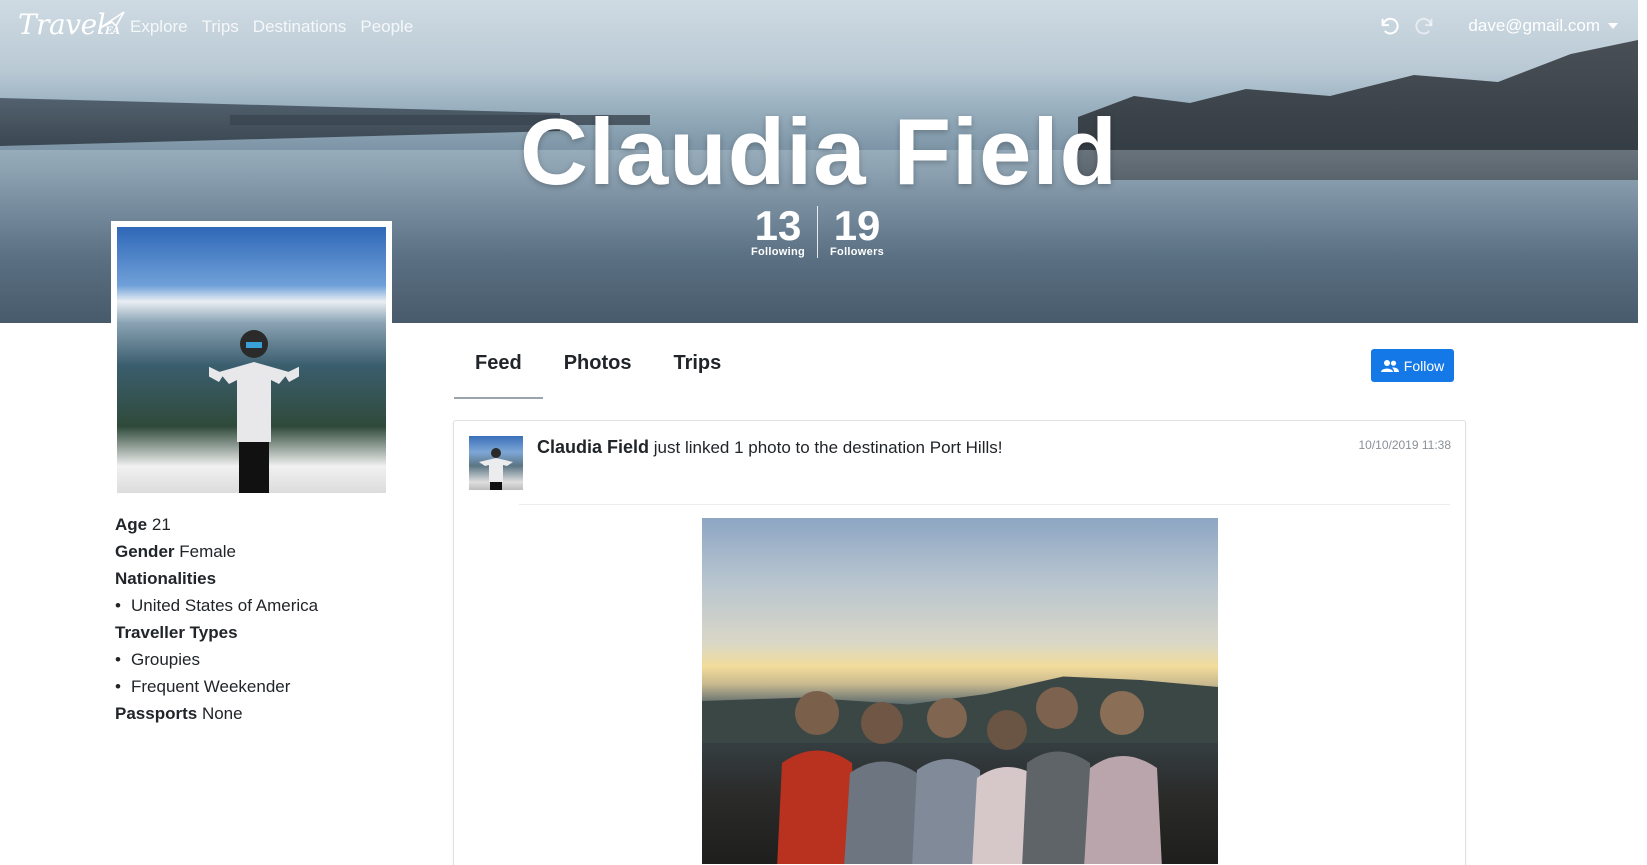 The image size is (1647, 865). What do you see at coordinates (778, 225) in the screenshot?
I see `following-count: 13` at bounding box center [778, 225].